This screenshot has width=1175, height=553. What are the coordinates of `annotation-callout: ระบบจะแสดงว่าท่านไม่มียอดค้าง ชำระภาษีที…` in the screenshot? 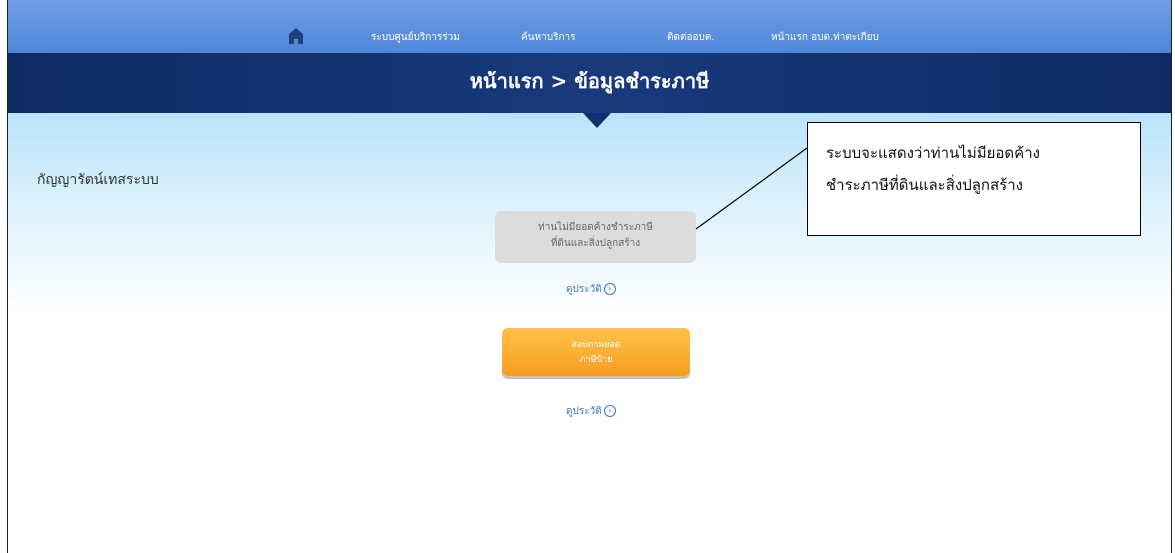 It's located at (974, 179).